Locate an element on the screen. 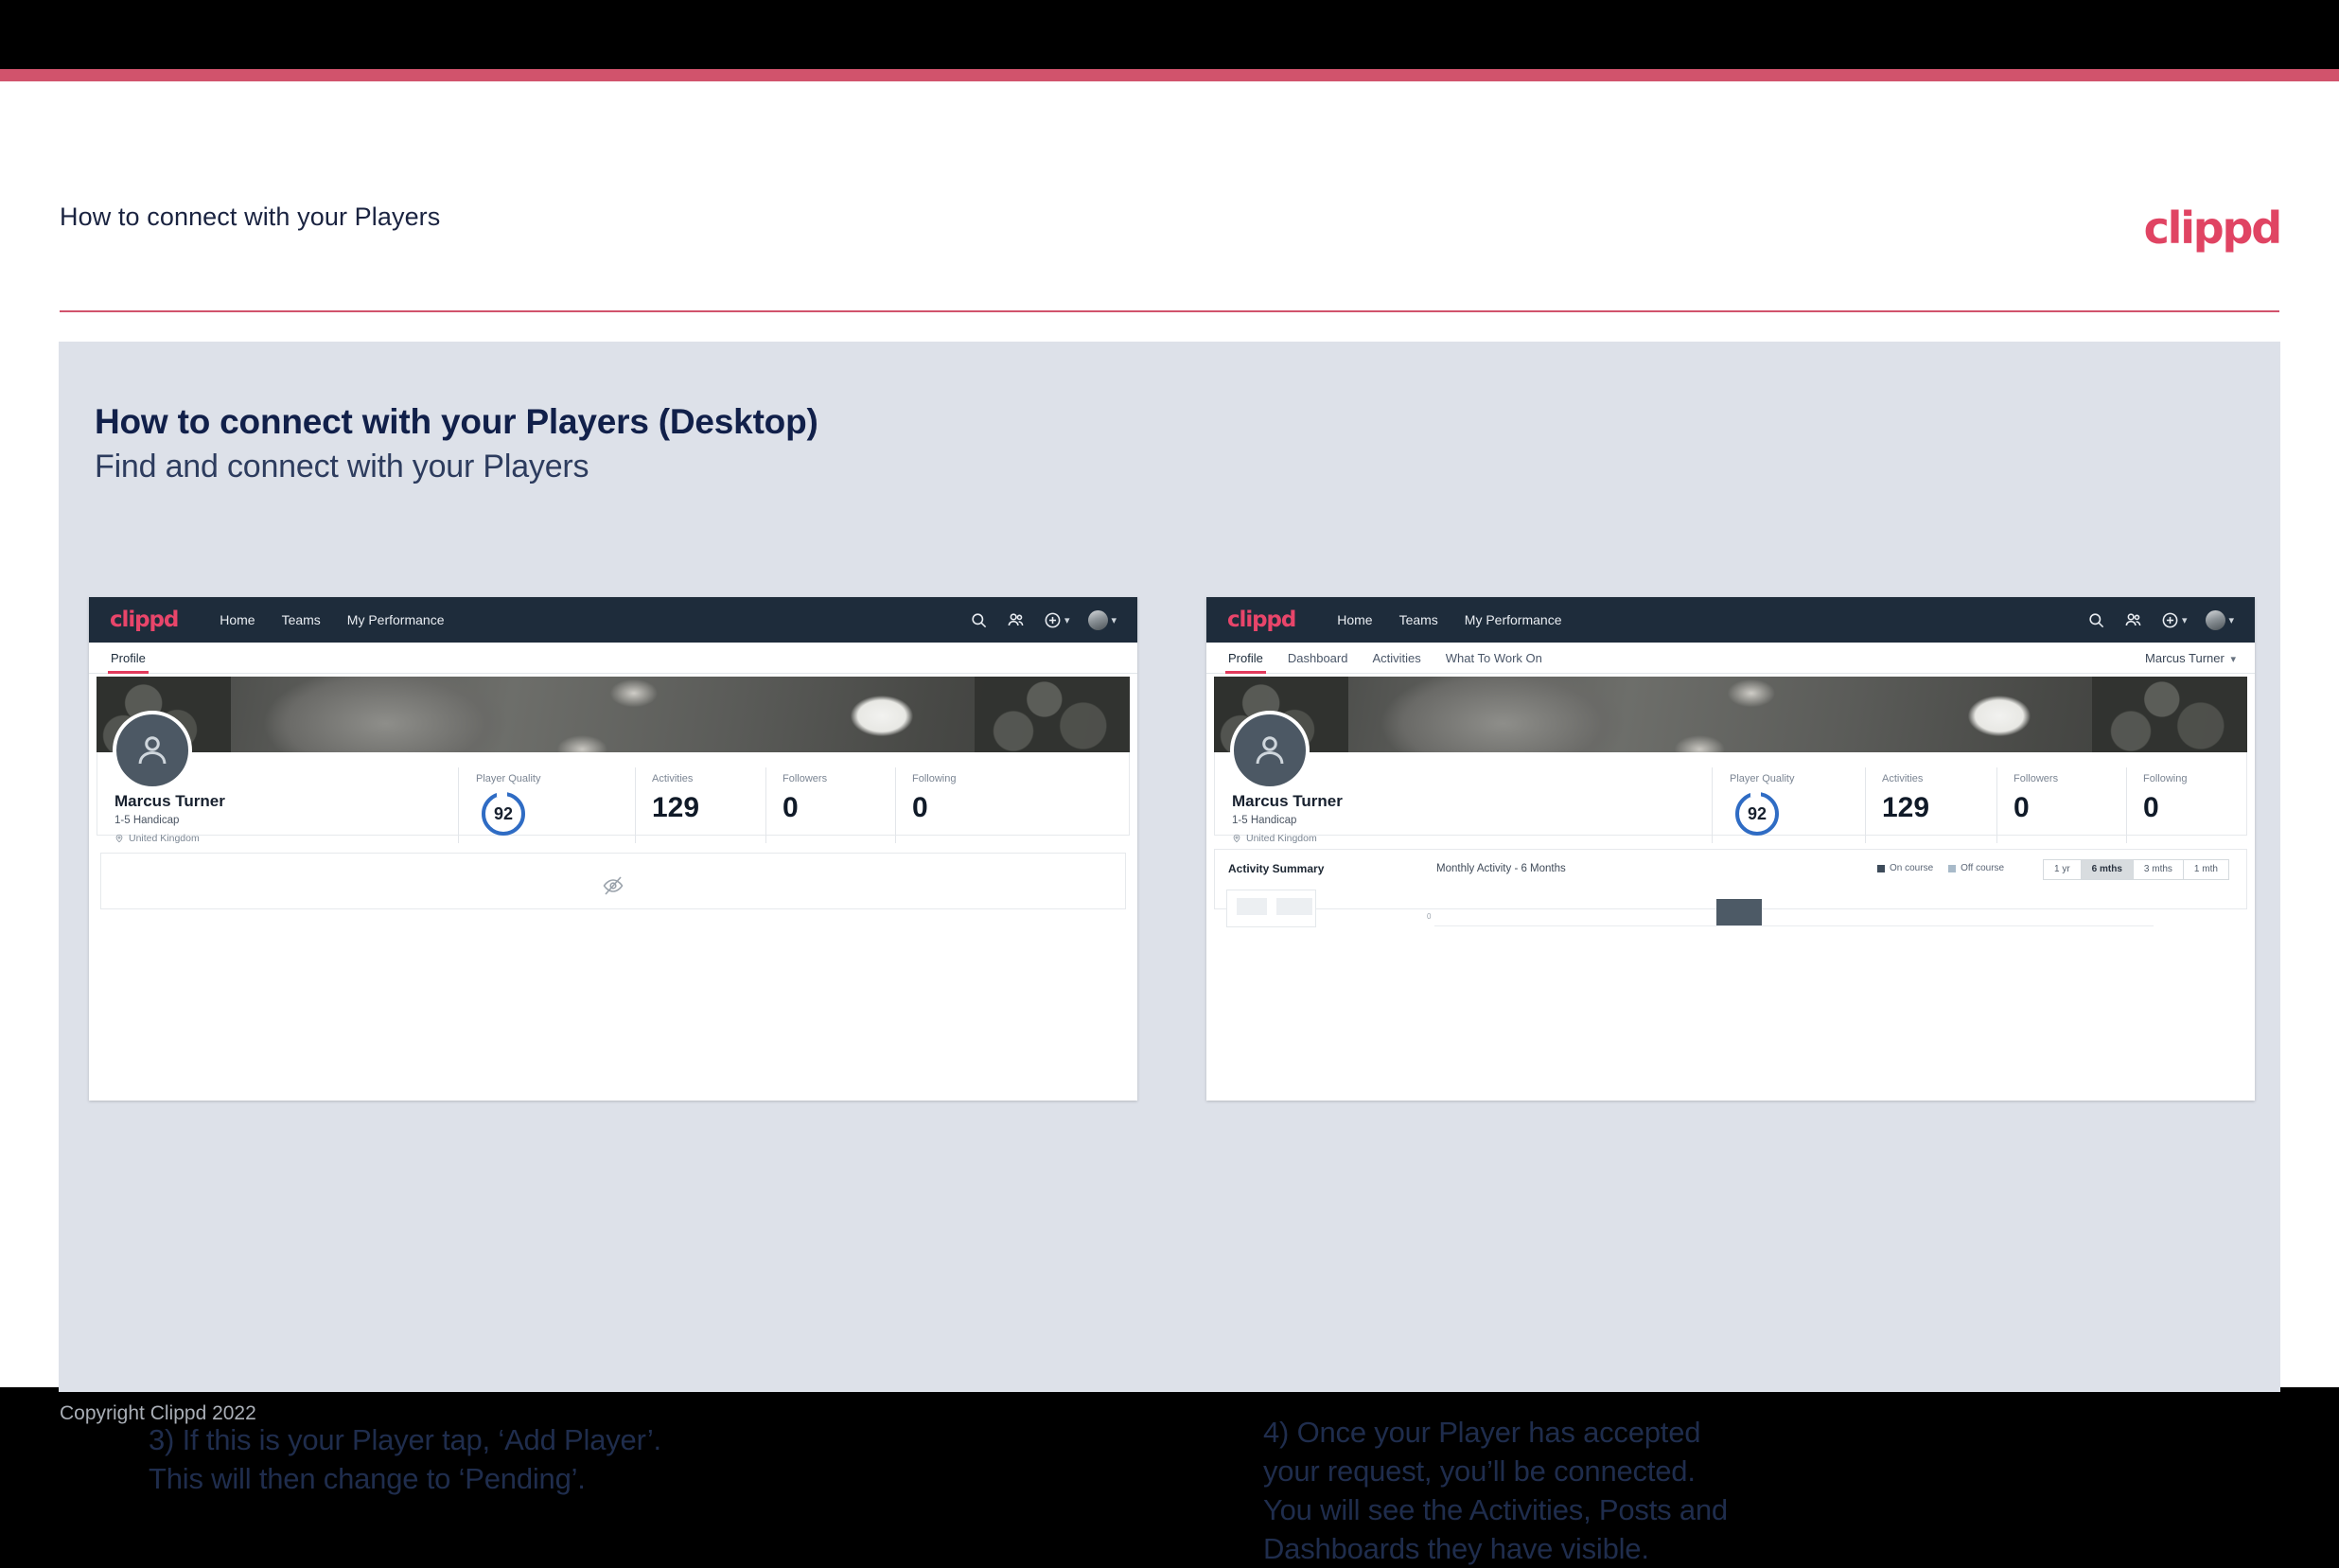 The width and height of the screenshot is (2339, 1568). stat-value-following-left: 0 is located at coordinates (920, 807).